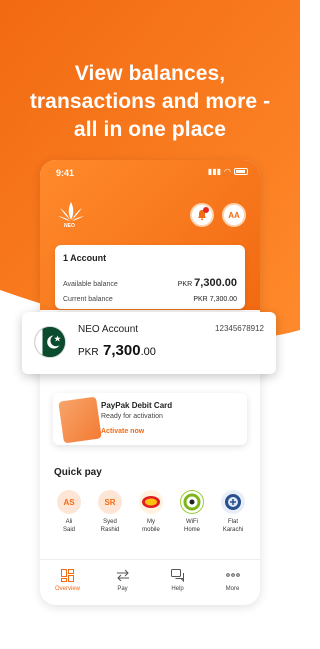  Describe the element at coordinates (185, 284) in the screenshot. I see `available-currency: PKR` at that location.